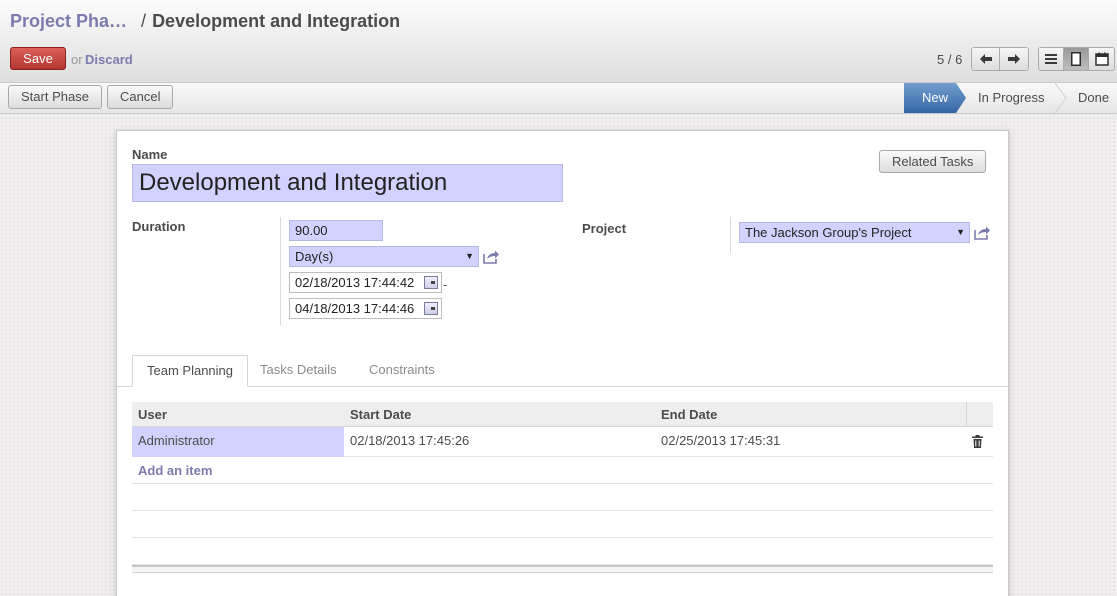 The image size is (1117, 596). Describe the element at coordinates (355, 308) in the screenshot. I see `date-end-value: 04/18/2013 17:44:46` at that location.